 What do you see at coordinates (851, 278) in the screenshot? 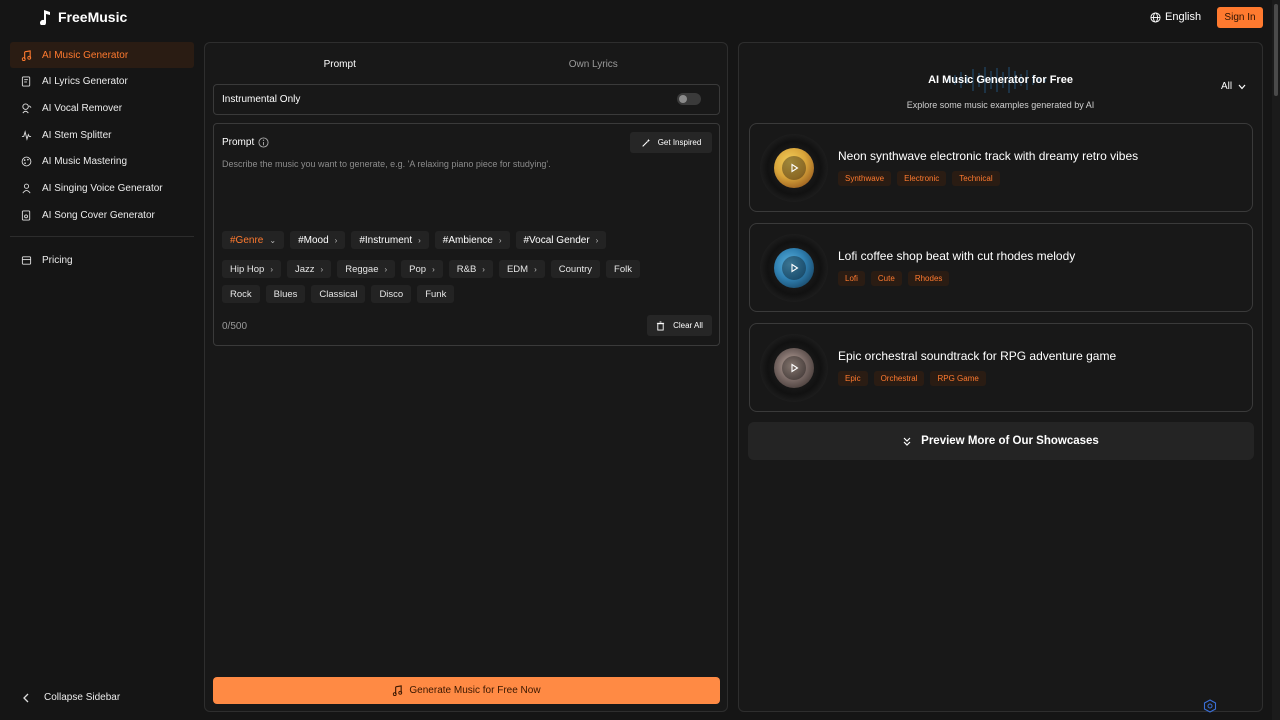
I see `tag-badge: Lofi` at bounding box center [851, 278].